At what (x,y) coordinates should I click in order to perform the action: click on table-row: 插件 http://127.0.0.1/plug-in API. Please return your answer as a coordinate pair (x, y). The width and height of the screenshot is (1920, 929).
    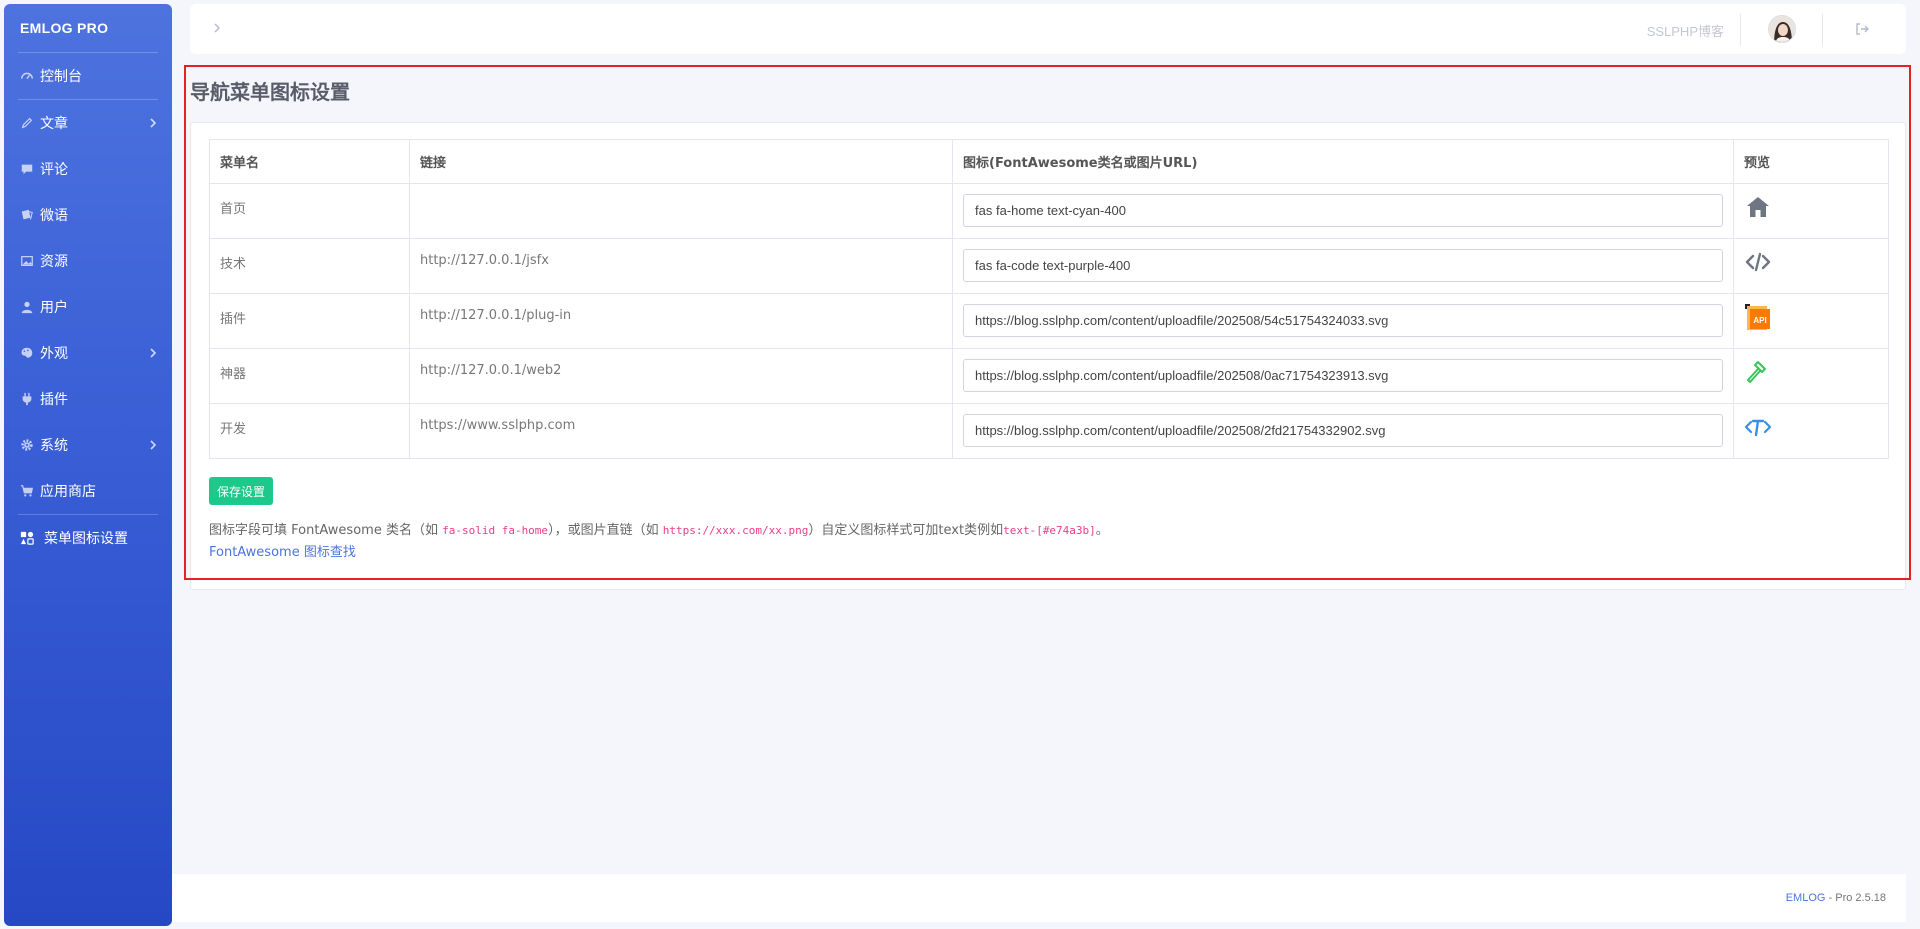
    Looking at the image, I should click on (1049, 321).